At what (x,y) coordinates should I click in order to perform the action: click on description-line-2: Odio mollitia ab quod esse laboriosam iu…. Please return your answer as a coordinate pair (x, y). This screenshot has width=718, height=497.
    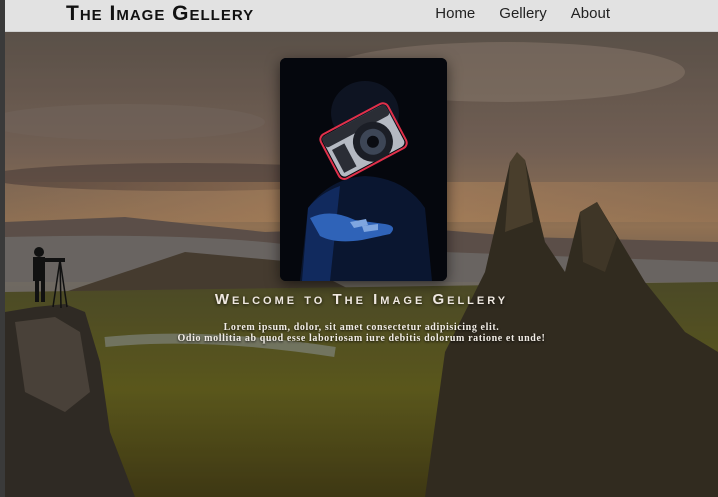
    Looking at the image, I should click on (361, 338).